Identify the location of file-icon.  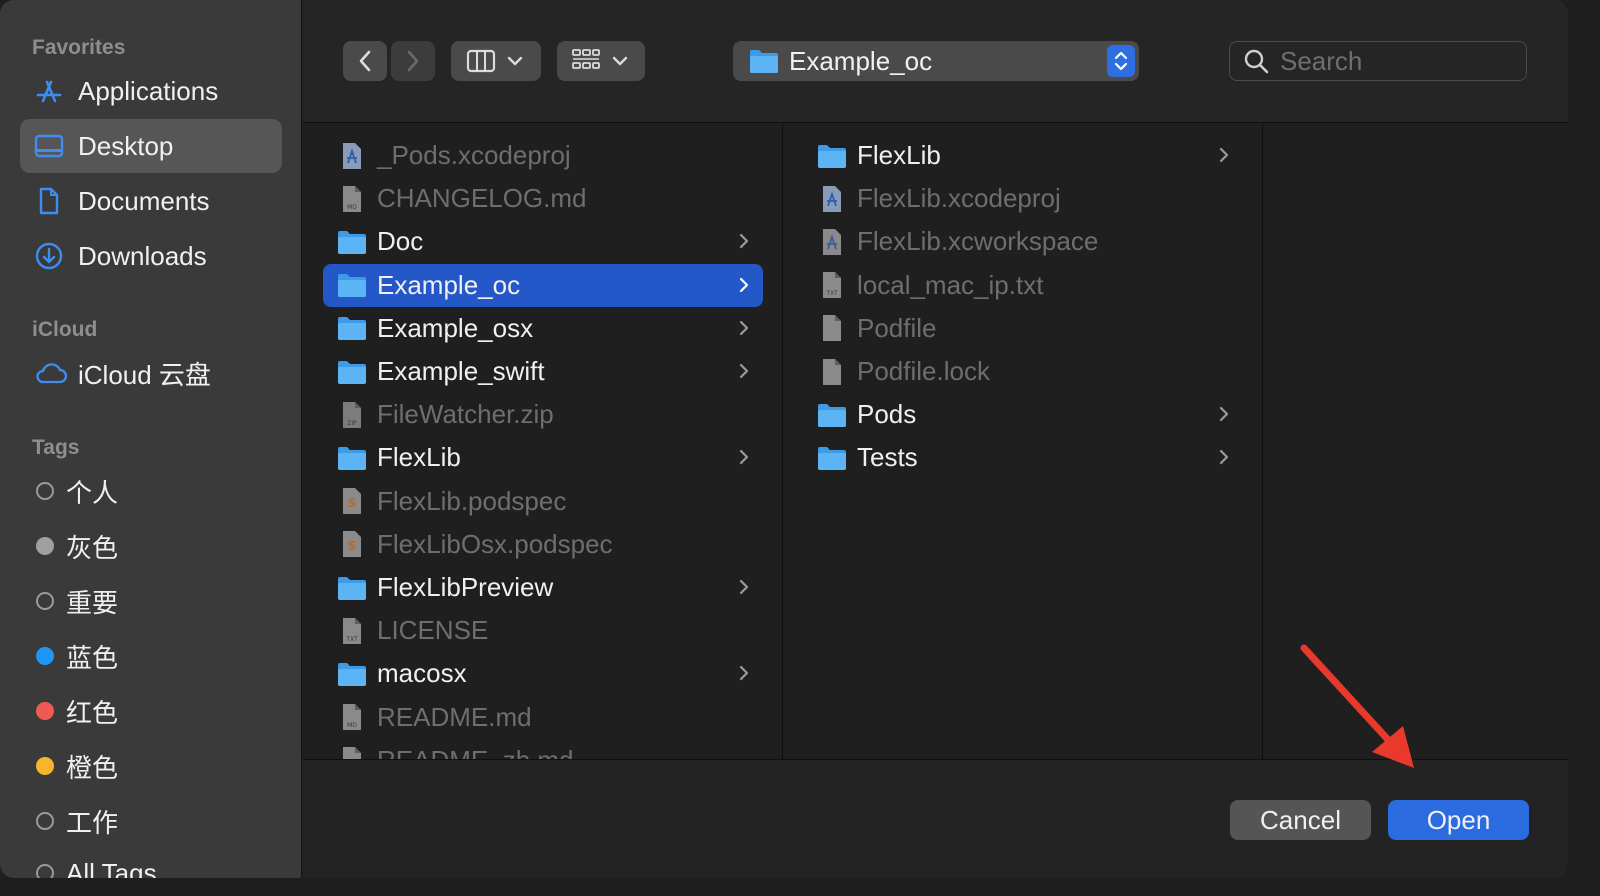
(832, 372).